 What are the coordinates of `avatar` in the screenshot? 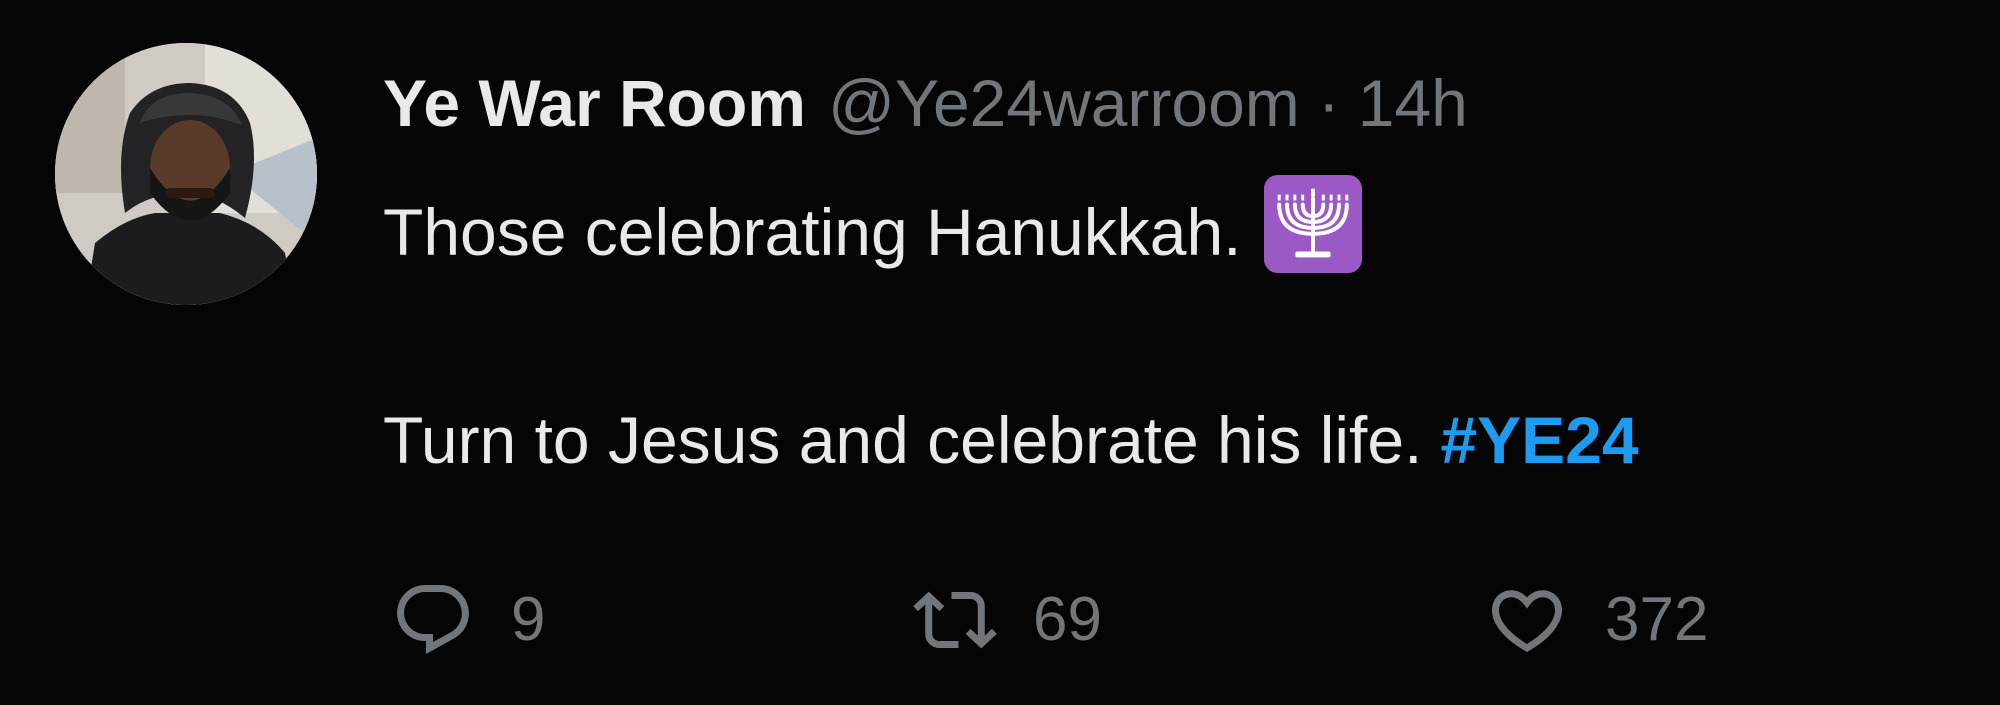 It's located at (186, 174).